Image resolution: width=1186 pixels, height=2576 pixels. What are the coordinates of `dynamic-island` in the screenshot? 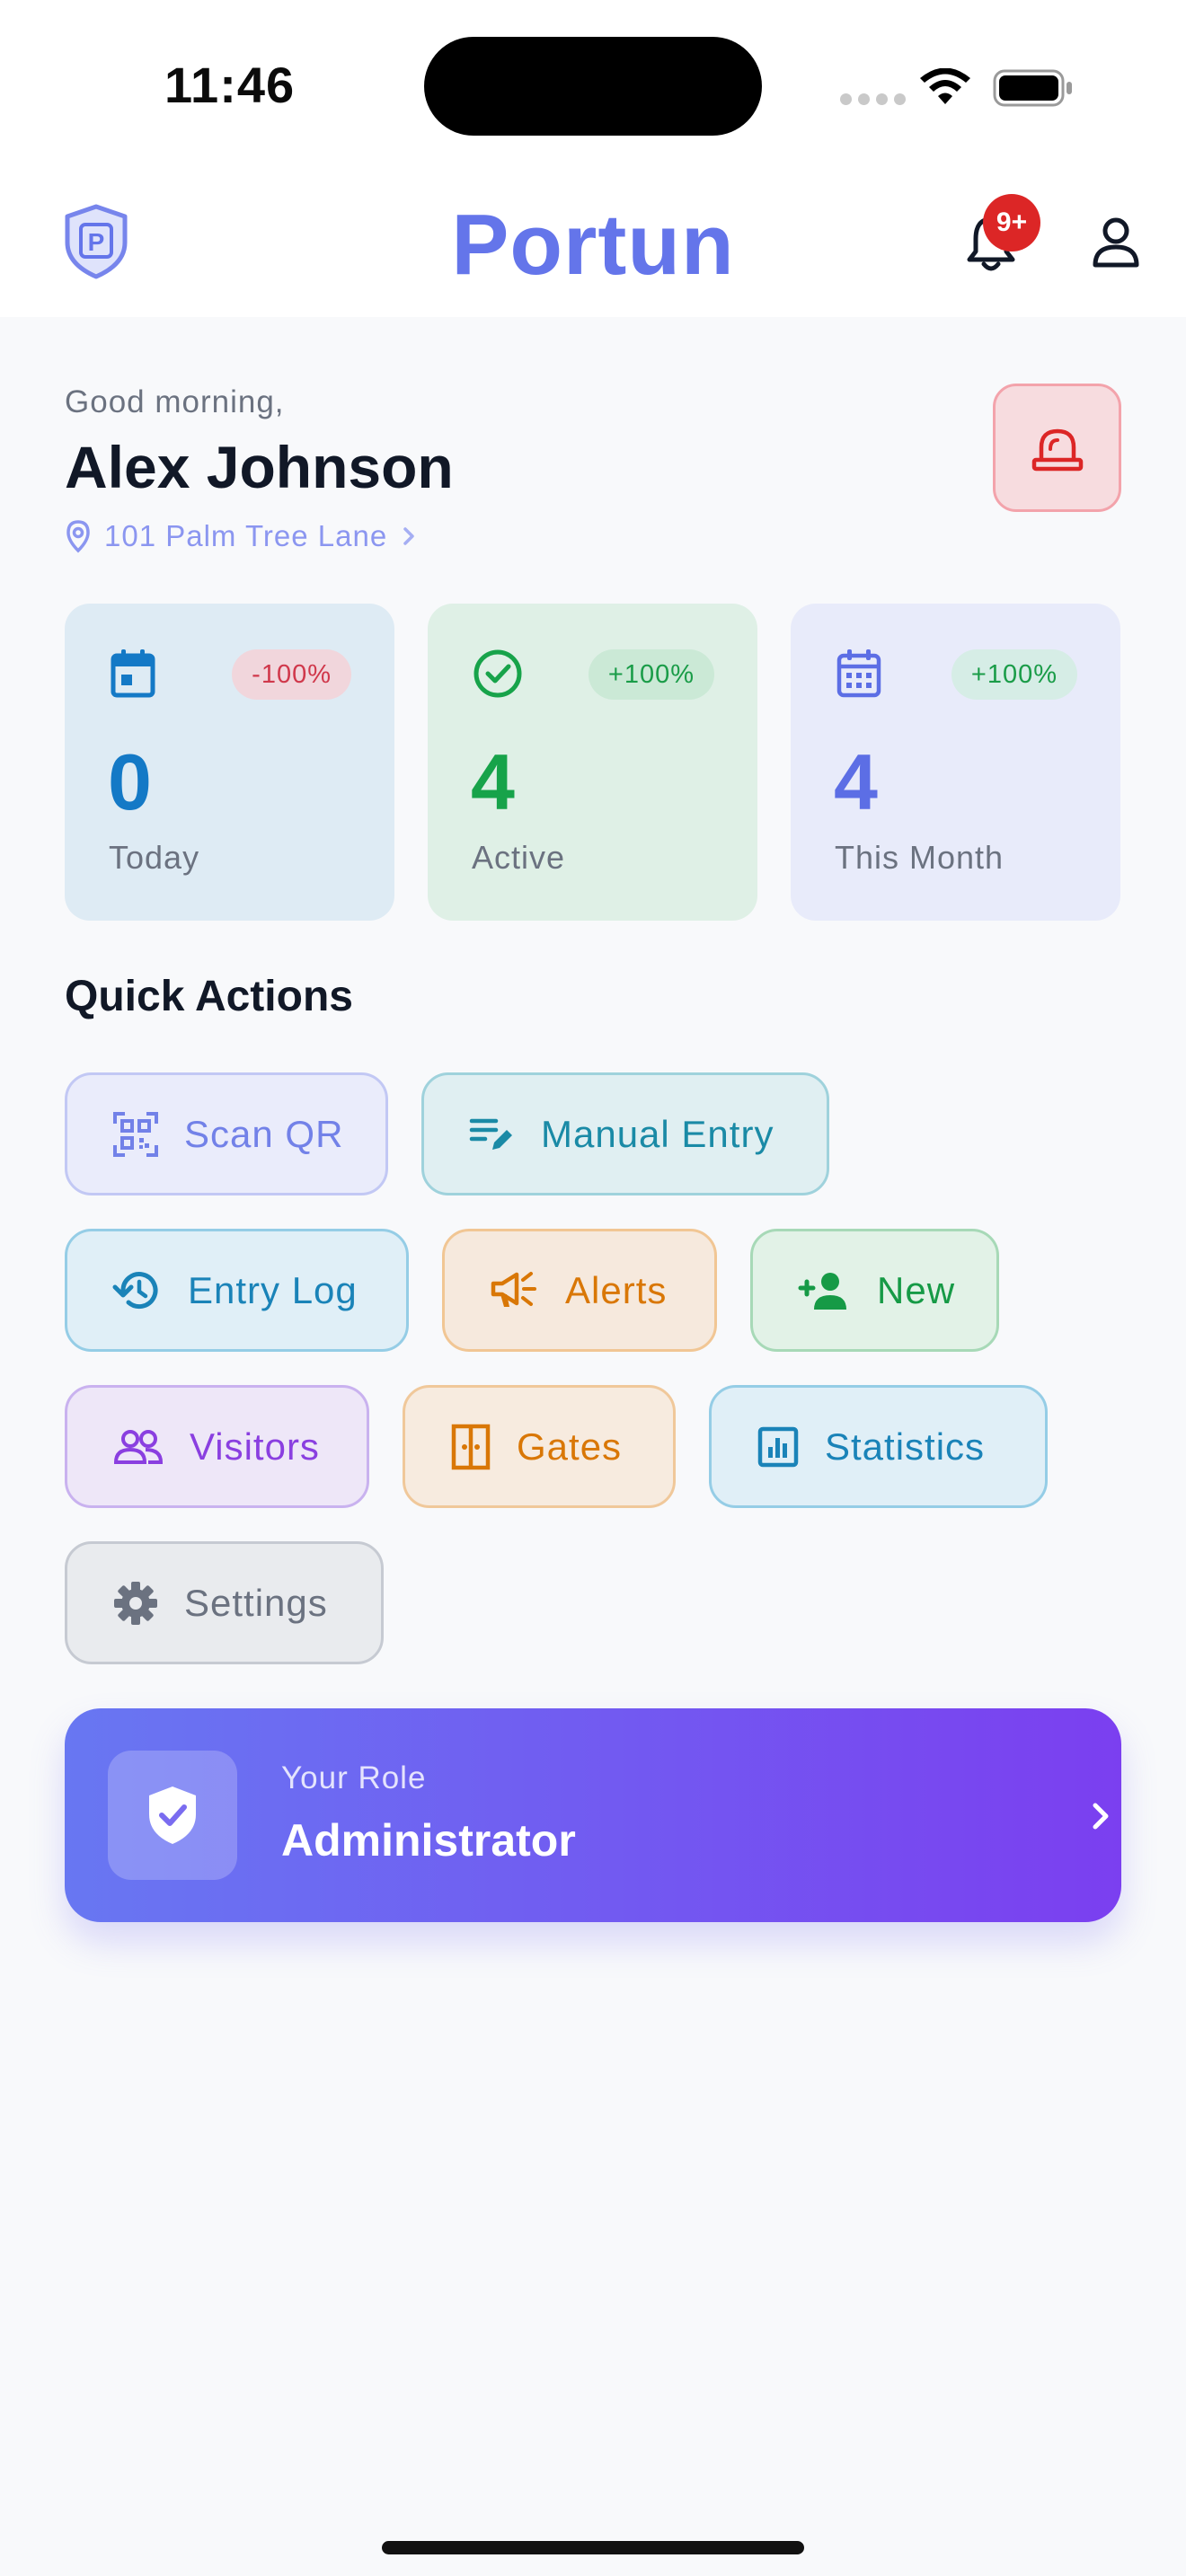 It's located at (593, 86).